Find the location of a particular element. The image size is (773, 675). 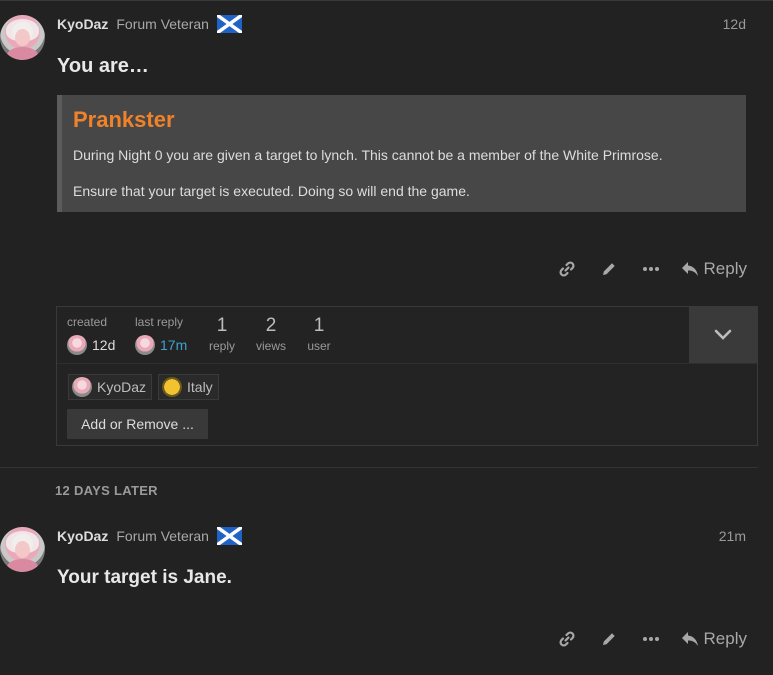

post-date: 12d is located at coordinates (734, 24).